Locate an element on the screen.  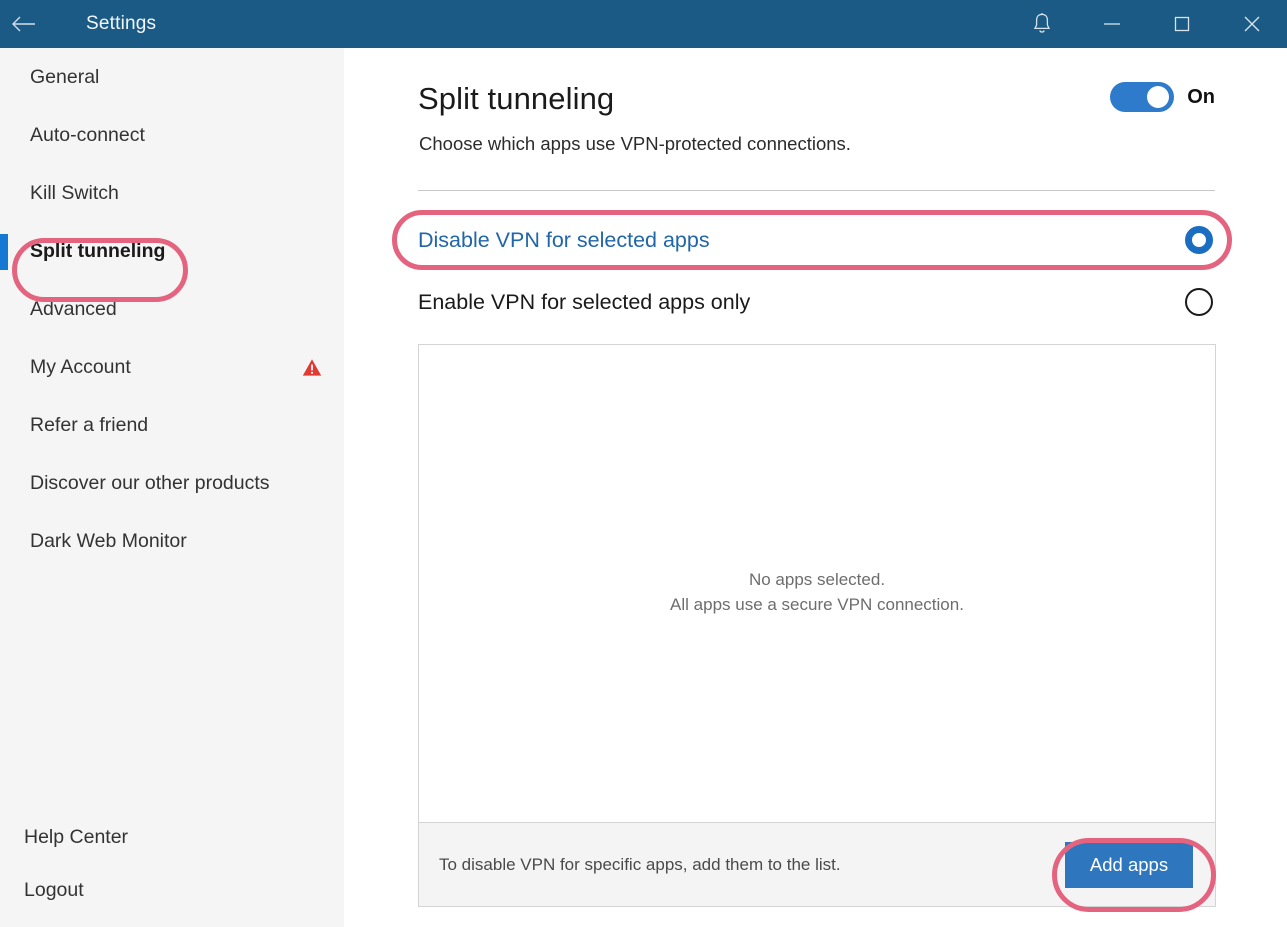
sidebar-item-label: Kill Switch is located at coordinates (74, 192).